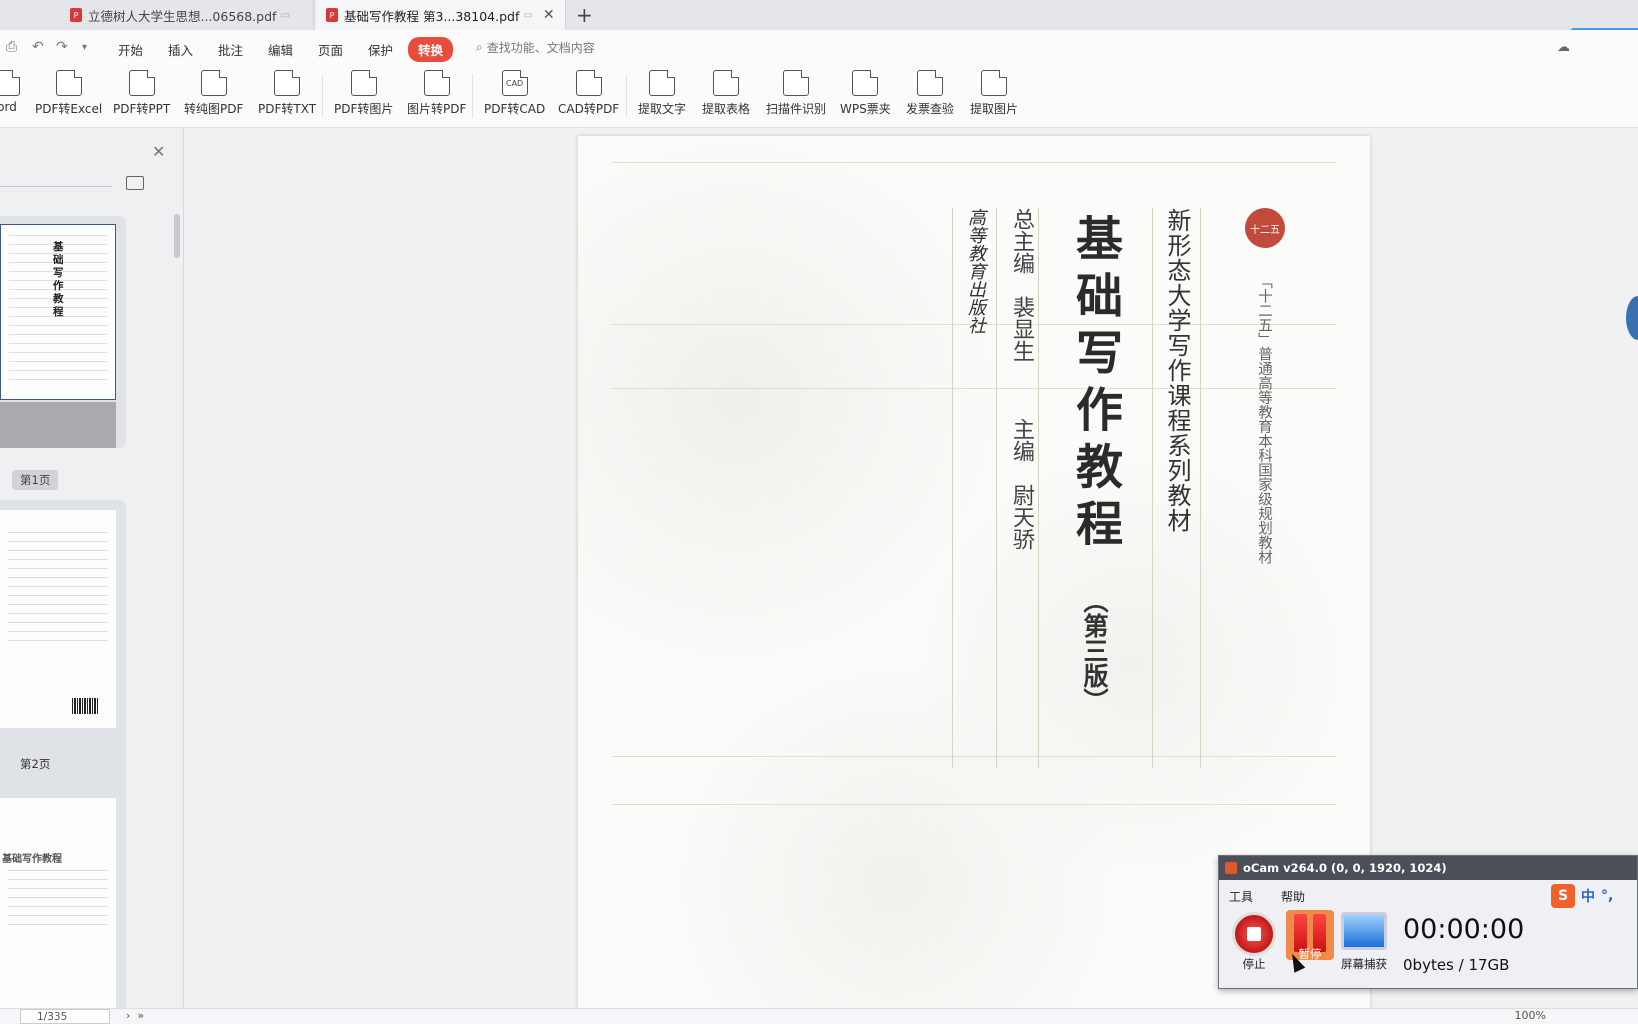 This screenshot has width=1638, height=1024. What do you see at coordinates (1267, 896) in the screenshot?
I see `ocam-menu: 工具 帮助` at bounding box center [1267, 896].